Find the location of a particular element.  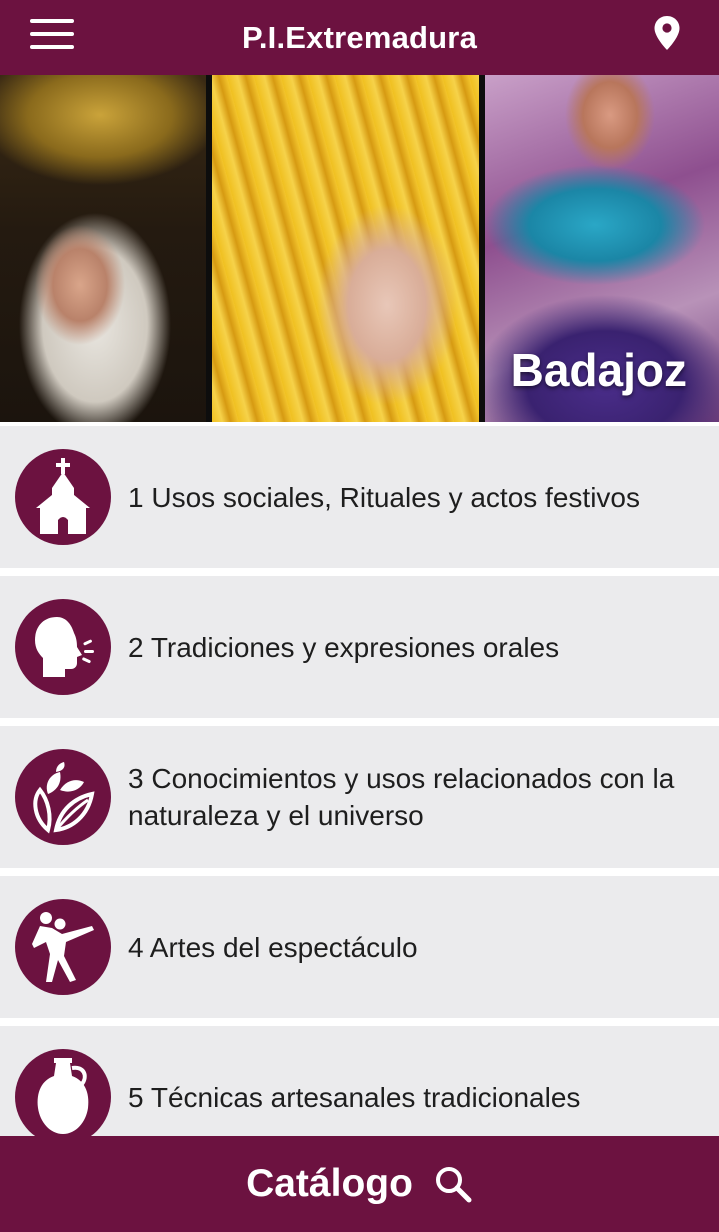

category-label: 4 Artes del espectáculo is located at coordinates (273, 947).